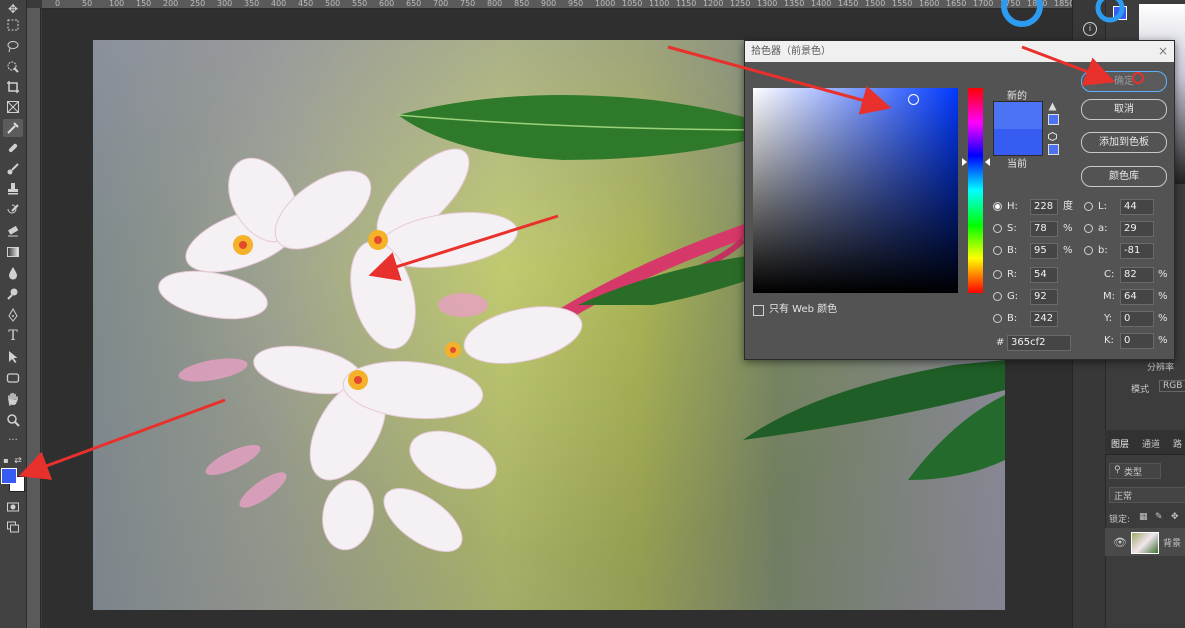 The width and height of the screenshot is (1185, 628). I want to click on out-of-gamut-warning-icon, so click(1052, 106).